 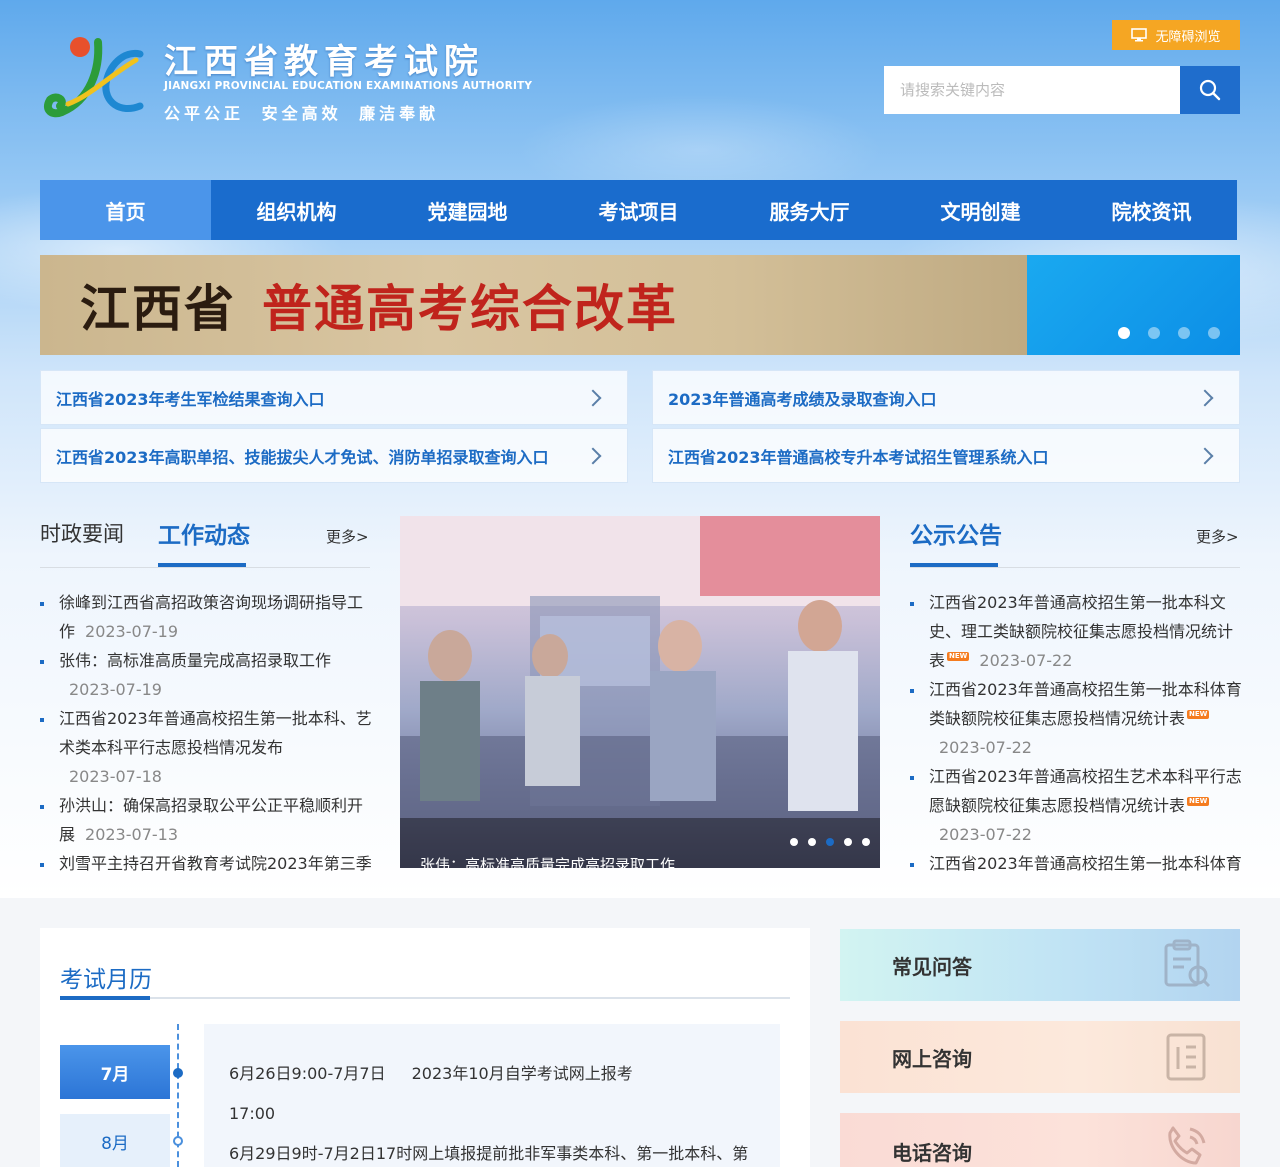 I want to click on service-phone-consult: 电话咨询, so click(x=1040, y=1140).